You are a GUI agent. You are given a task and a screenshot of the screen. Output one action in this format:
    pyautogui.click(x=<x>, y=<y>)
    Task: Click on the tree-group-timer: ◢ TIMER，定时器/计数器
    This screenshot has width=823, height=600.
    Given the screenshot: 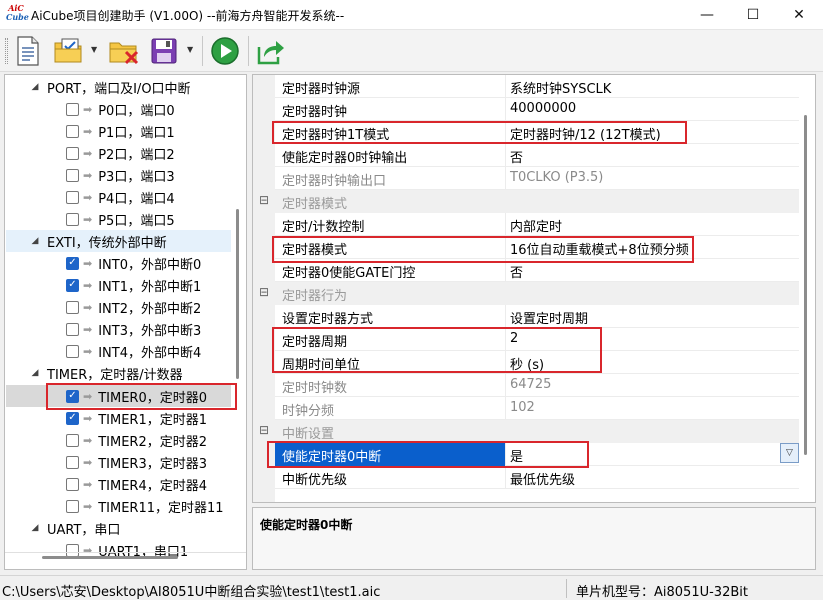 What is the action you would take?
    pyautogui.click(x=106, y=373)
    